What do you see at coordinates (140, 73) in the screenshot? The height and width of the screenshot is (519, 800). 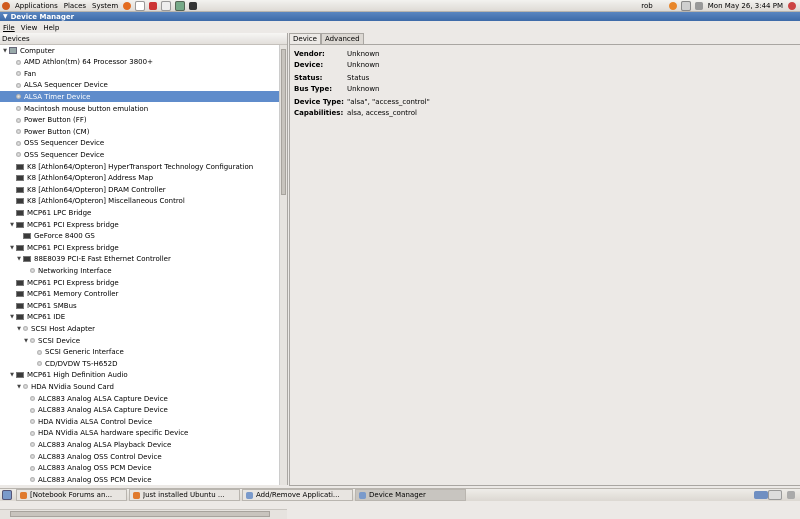 I see `tree-row: Fan` at bounding box center [140, 73].